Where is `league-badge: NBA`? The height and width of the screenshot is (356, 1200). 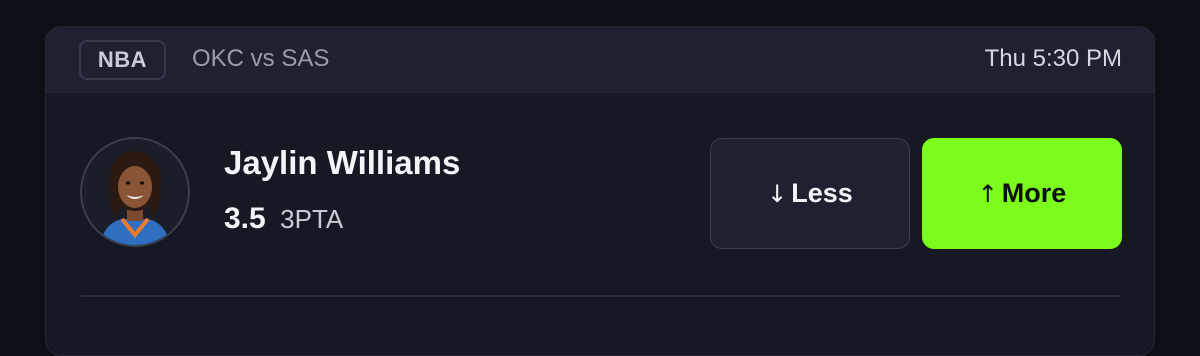
league-badge: NBA is located at coordinates (122, 60).